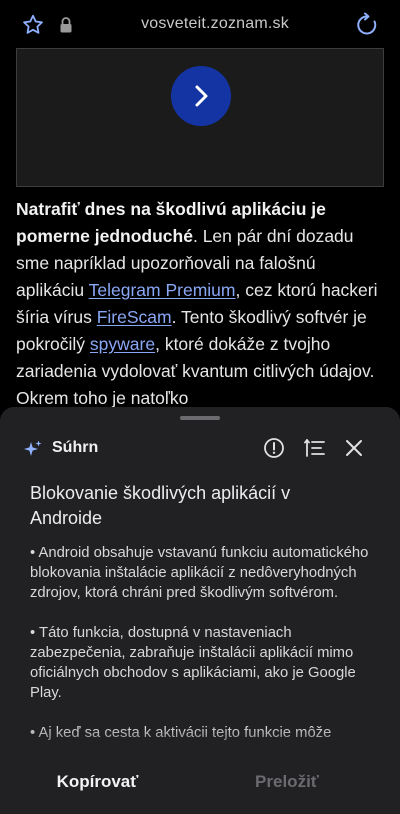 The height and width of the screenshot is (814, 400). What do you see at coordinates (33, 448) in the screenshot?
I see `sparkle-icon` at bounding box center [33, 448].